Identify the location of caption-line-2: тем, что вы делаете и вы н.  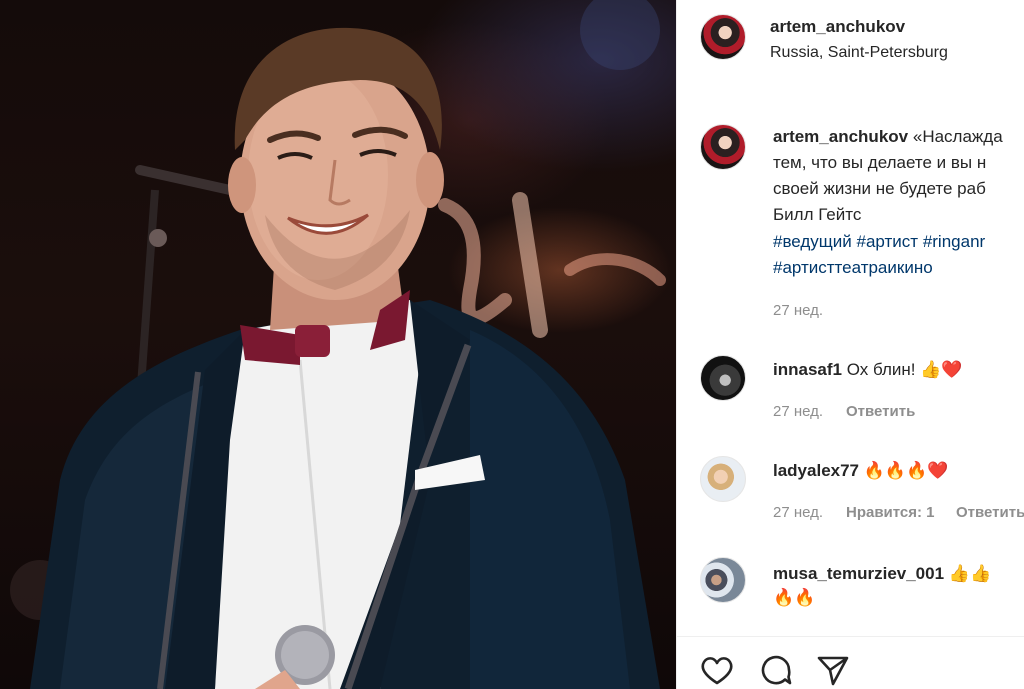
(880, 162).